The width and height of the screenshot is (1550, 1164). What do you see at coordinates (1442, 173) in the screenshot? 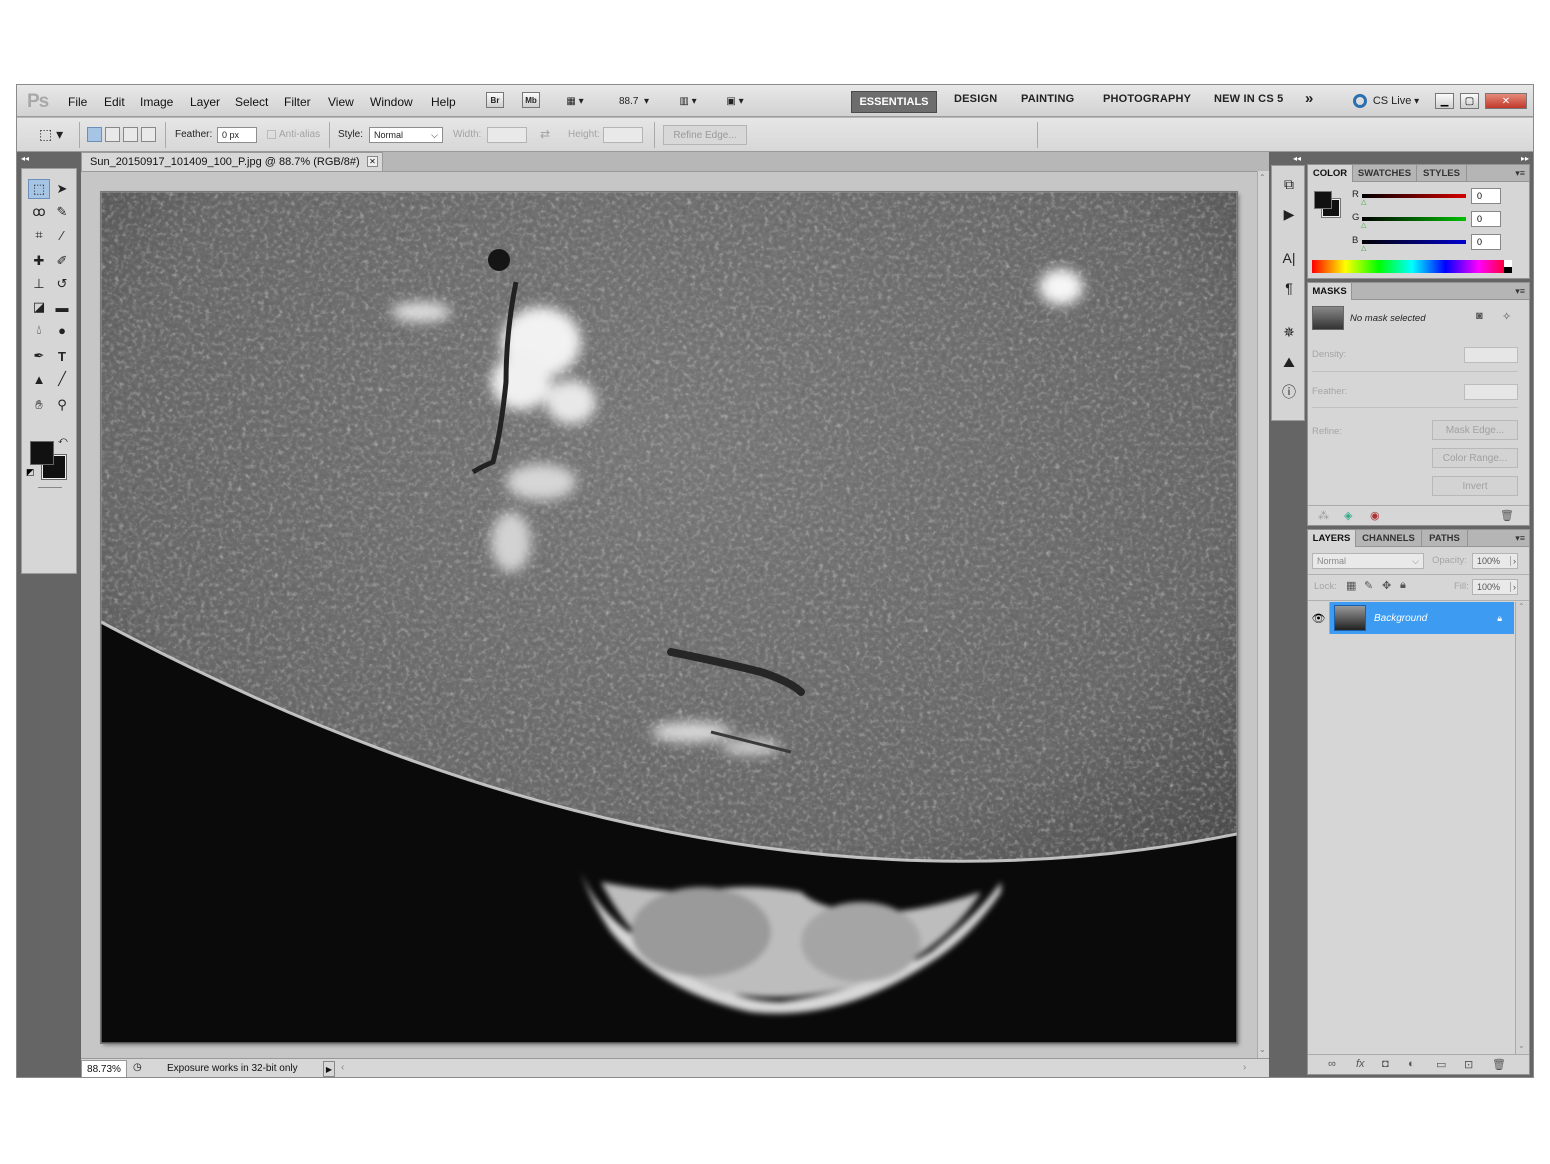
I see `tab-styles: STYLES` at bounding box center [1442, 173].